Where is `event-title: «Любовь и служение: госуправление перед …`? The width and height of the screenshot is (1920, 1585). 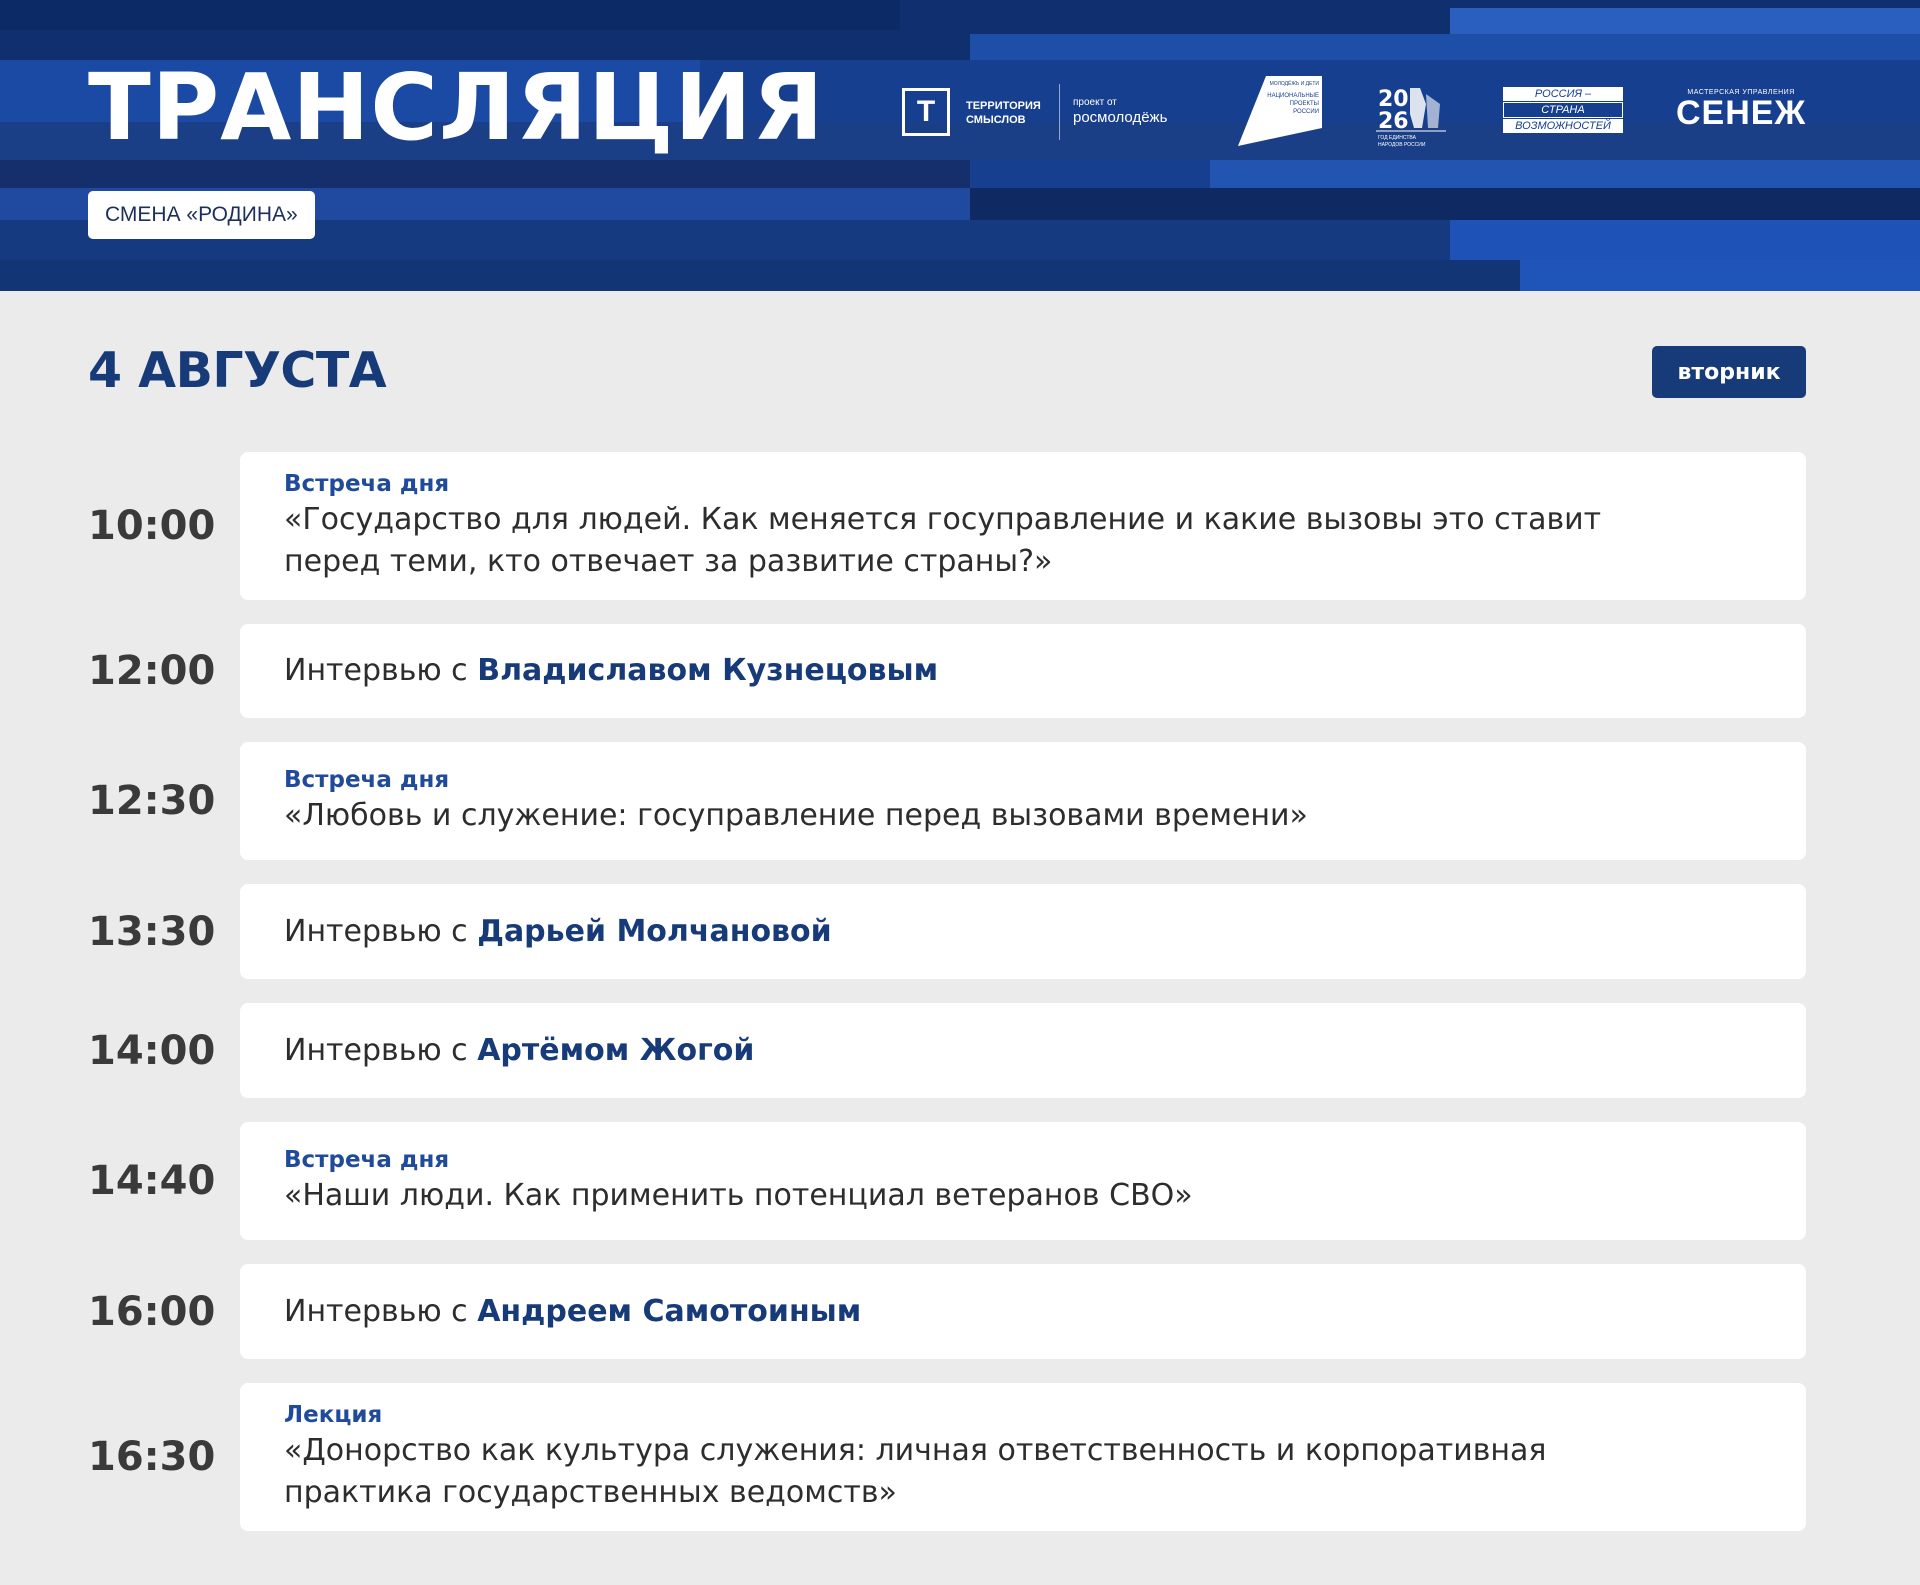 event-title: «Любовь и служение: госуправление перед … is located at coordinates (796, 815).